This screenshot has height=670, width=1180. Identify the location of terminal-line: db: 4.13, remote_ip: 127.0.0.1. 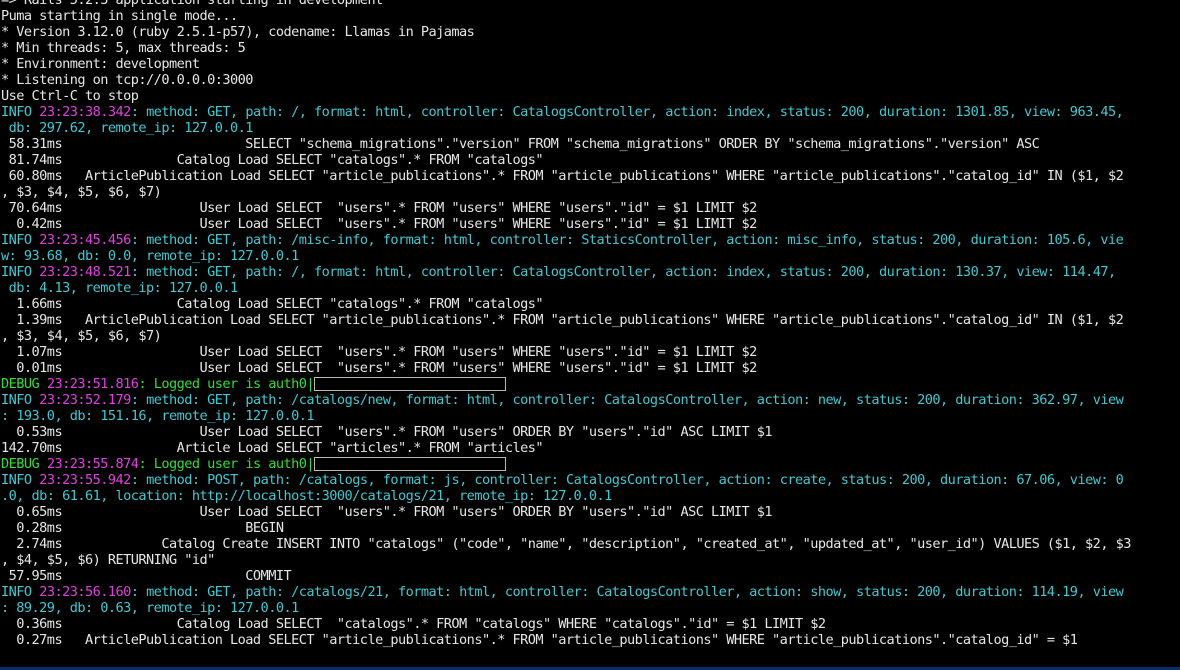
(590, 288).